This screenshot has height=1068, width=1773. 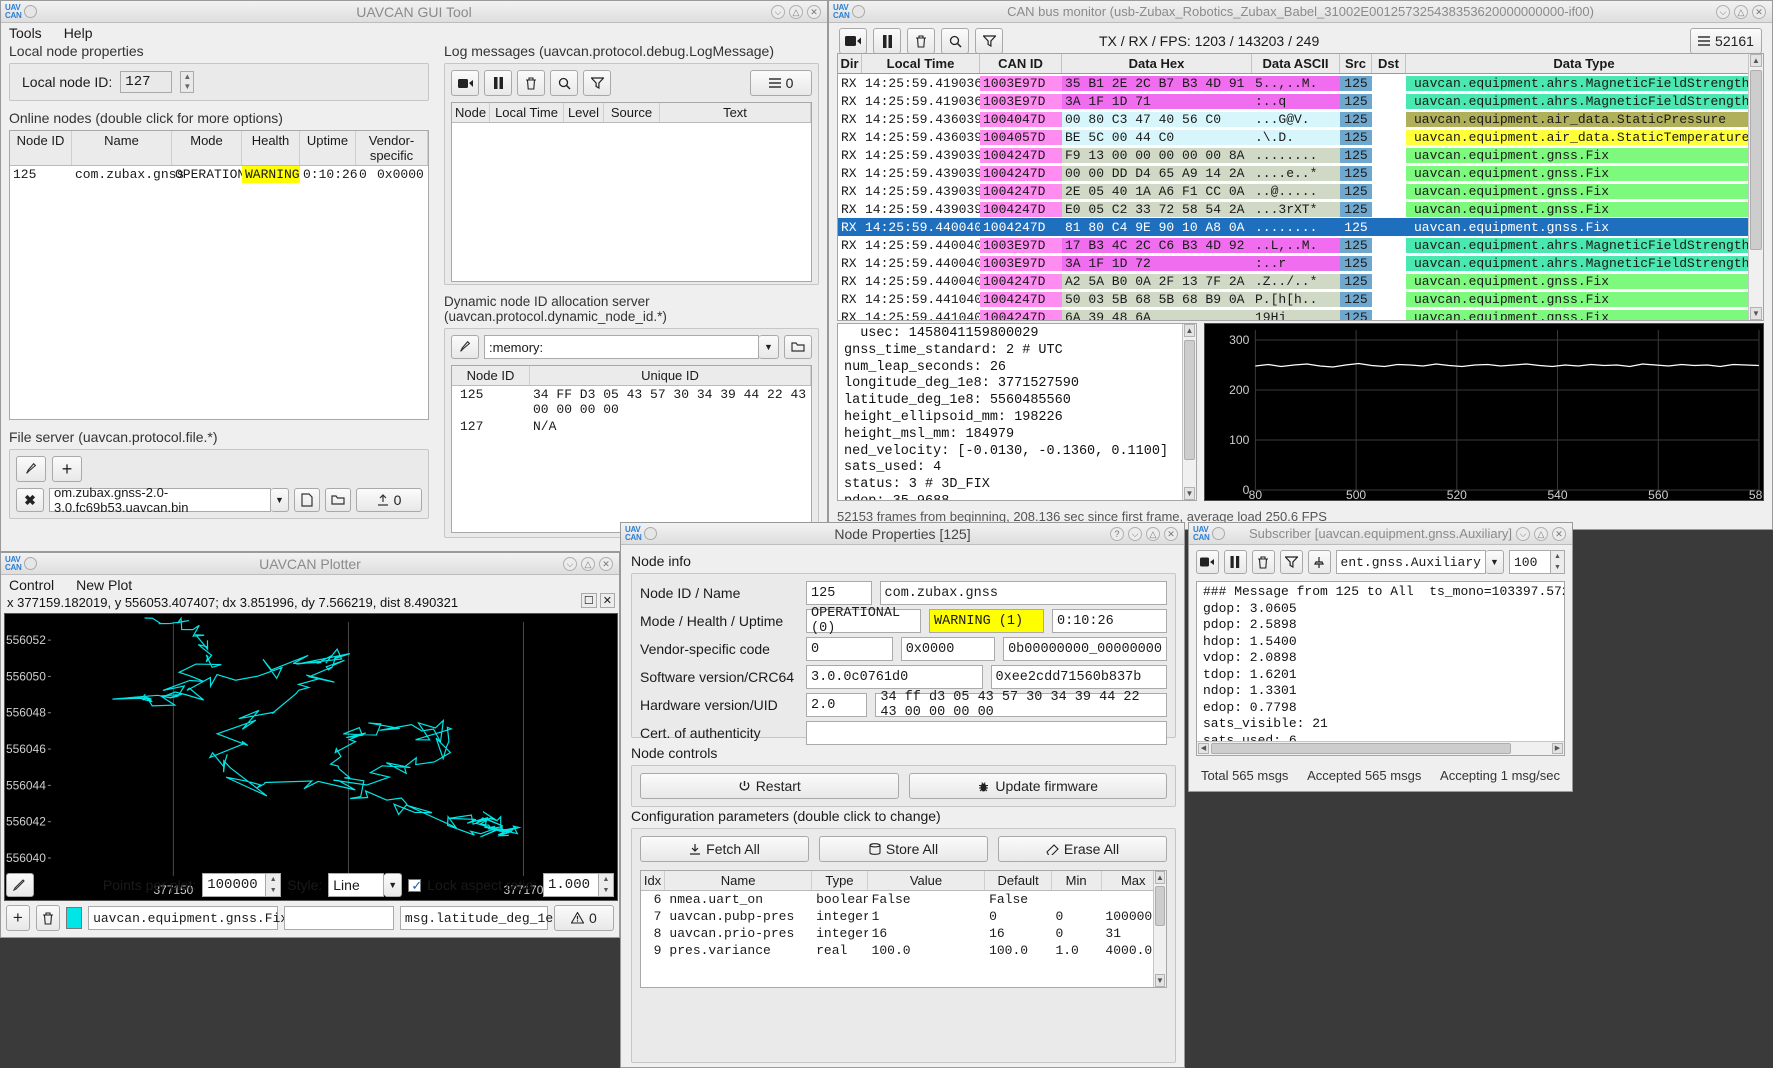 What do you see at coordinates (188, 918) in the screenshot?
I see `expression-topic-input: uavcan.equipment.gnss.Fix` at bounding box center [188, 918].